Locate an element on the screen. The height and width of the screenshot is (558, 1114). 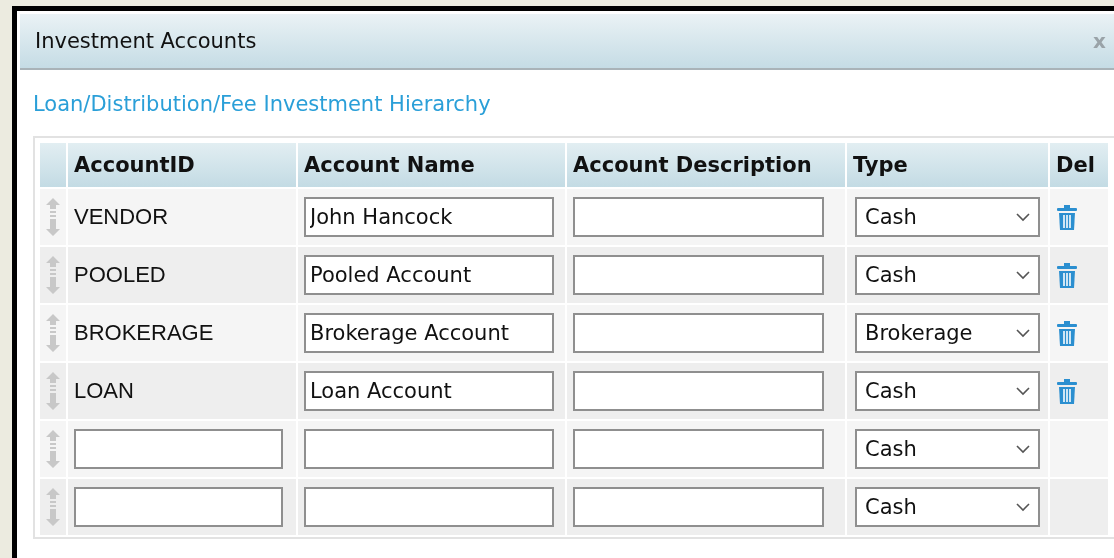
column-header: AccountID is located at coordinates (182, 165).